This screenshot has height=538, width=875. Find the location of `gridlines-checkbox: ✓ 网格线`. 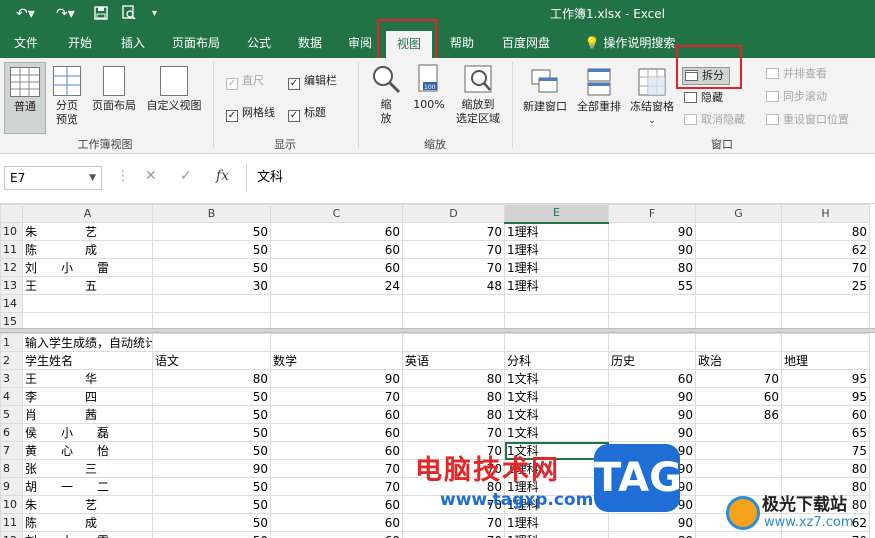

gridlines-checkbox: ✓ 网格线 is located at coordinates (250, 114).